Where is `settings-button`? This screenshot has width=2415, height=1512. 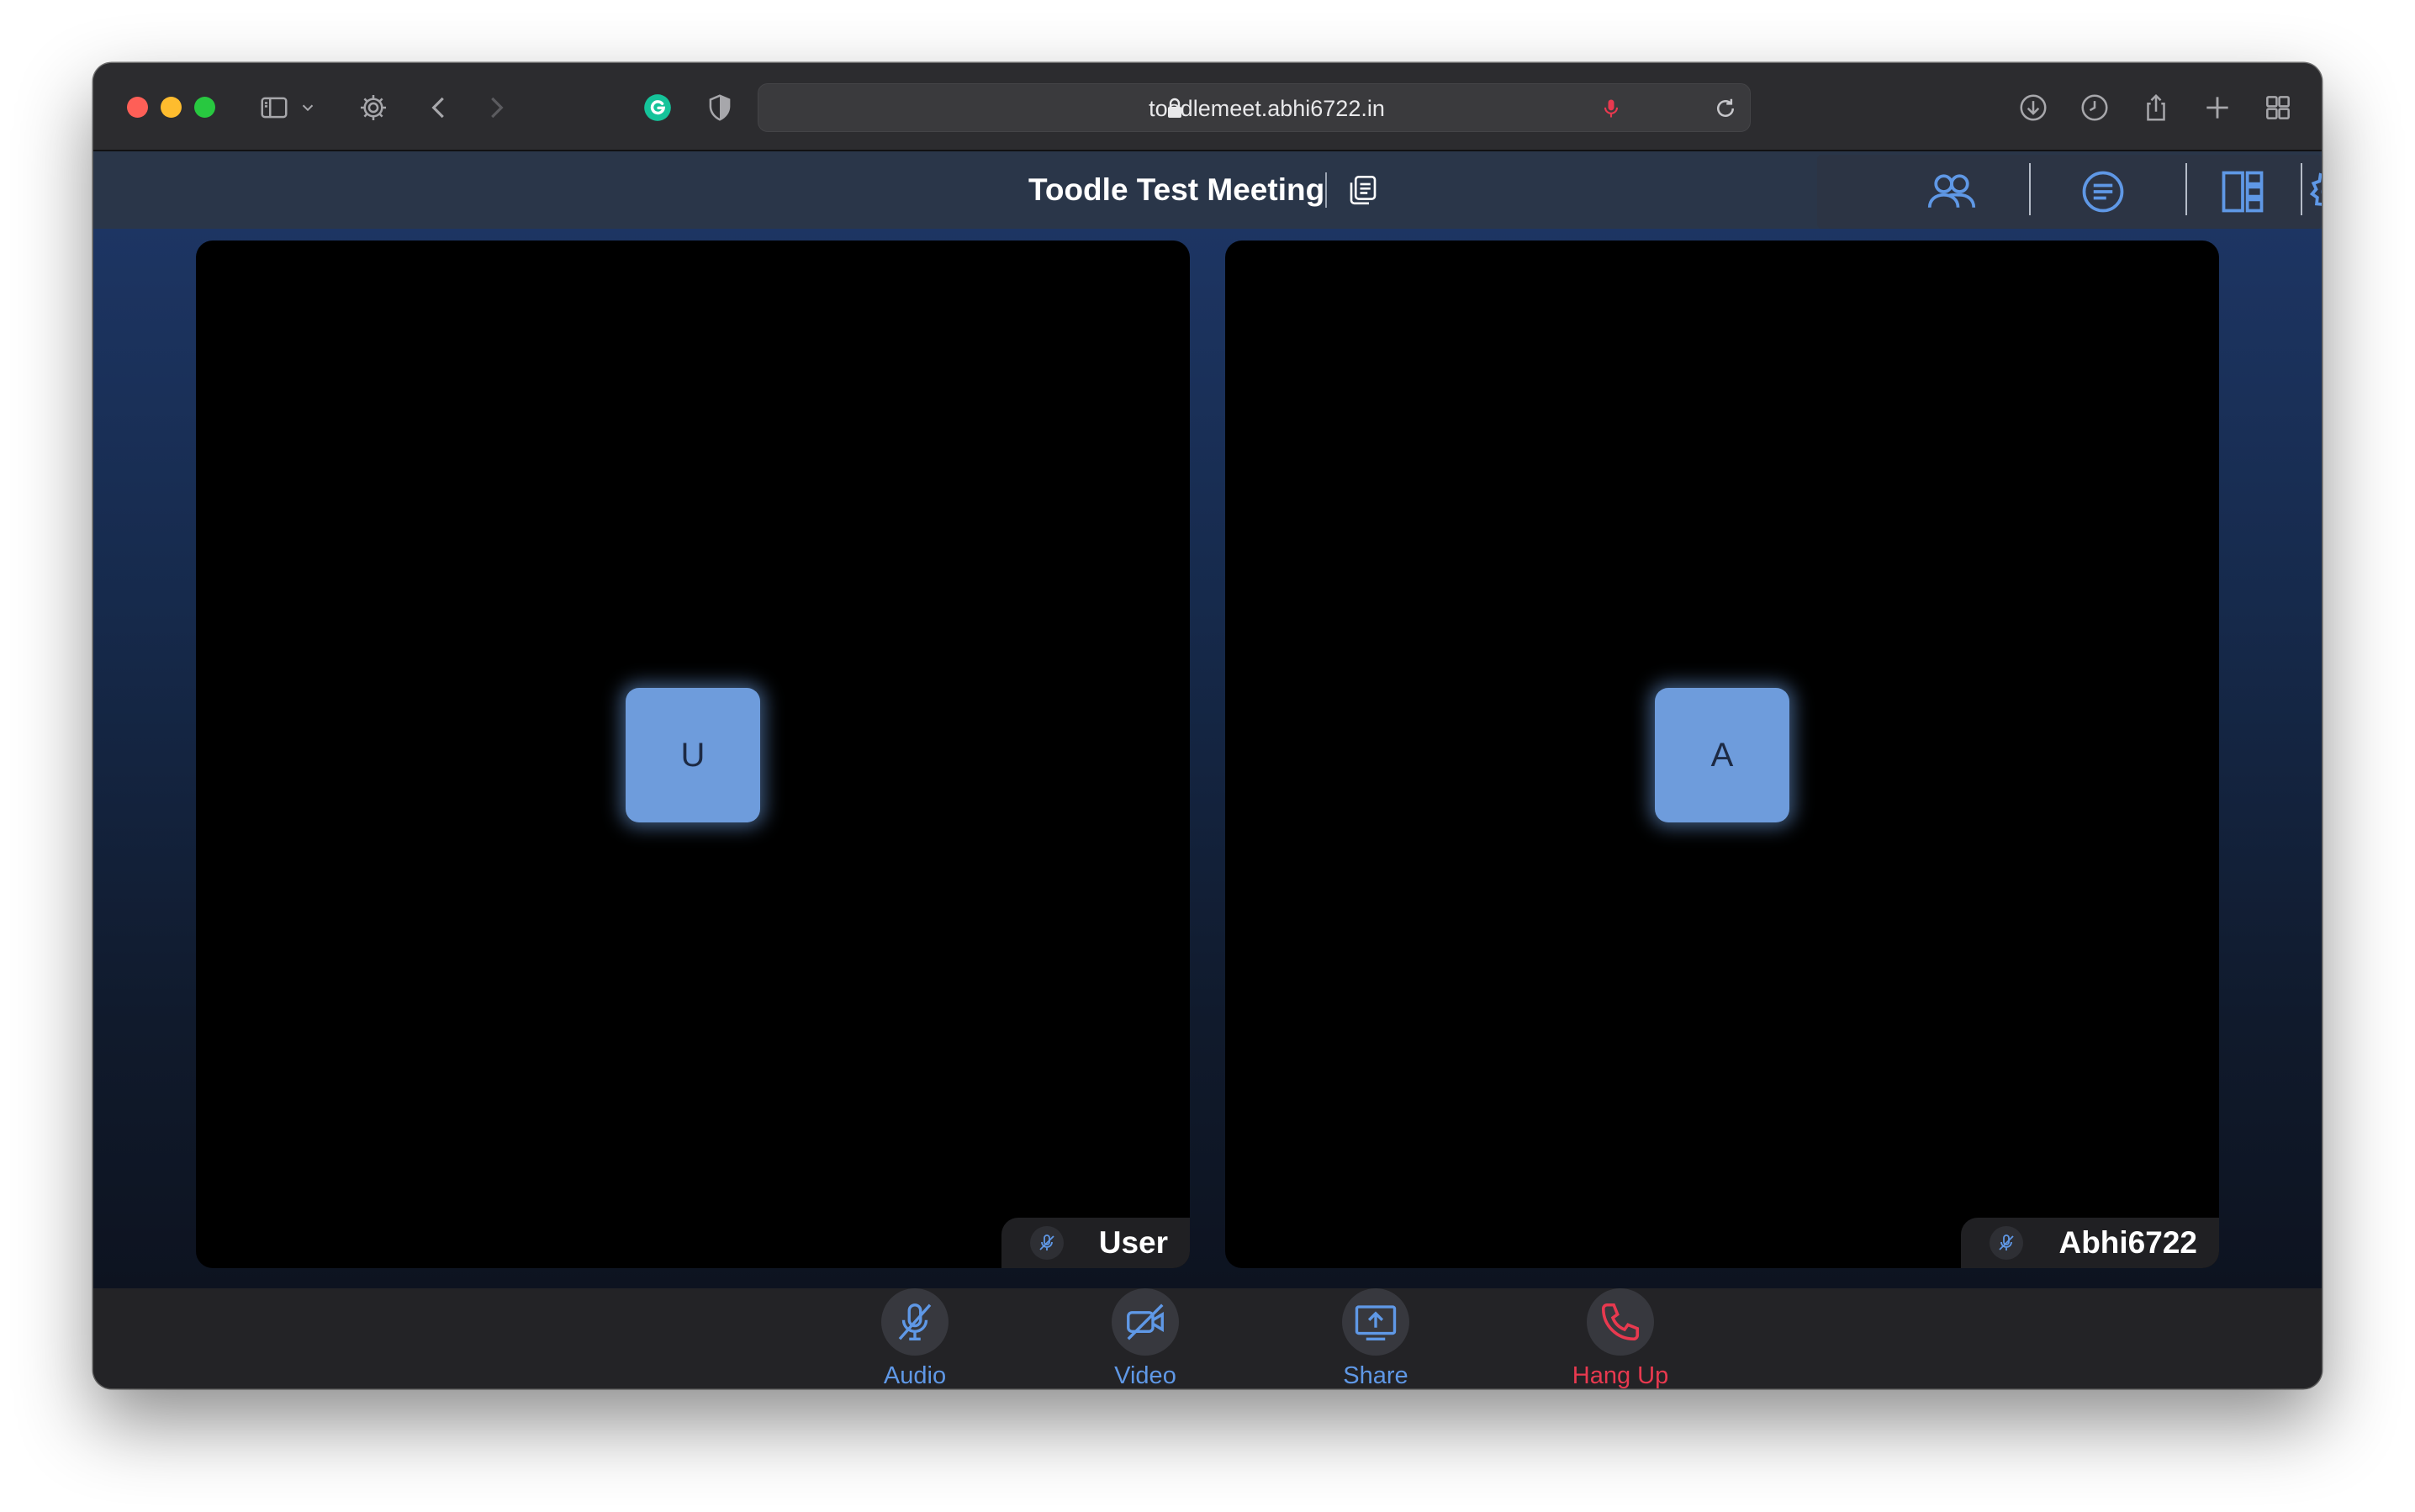
settings-button is located at coordinates (2313, 191).